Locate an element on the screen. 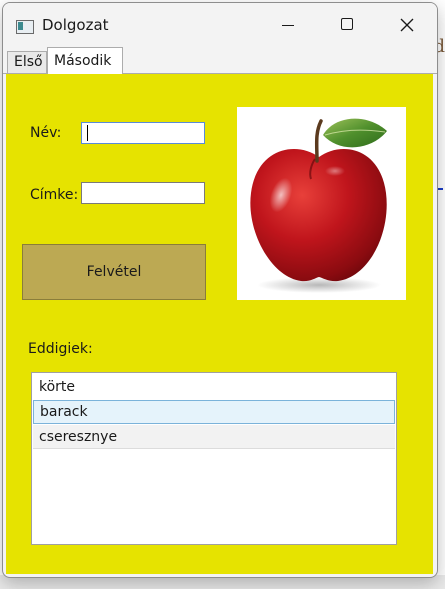 This screenshot has width=445, height=589. close-icon is located at coordinates (407, 25).